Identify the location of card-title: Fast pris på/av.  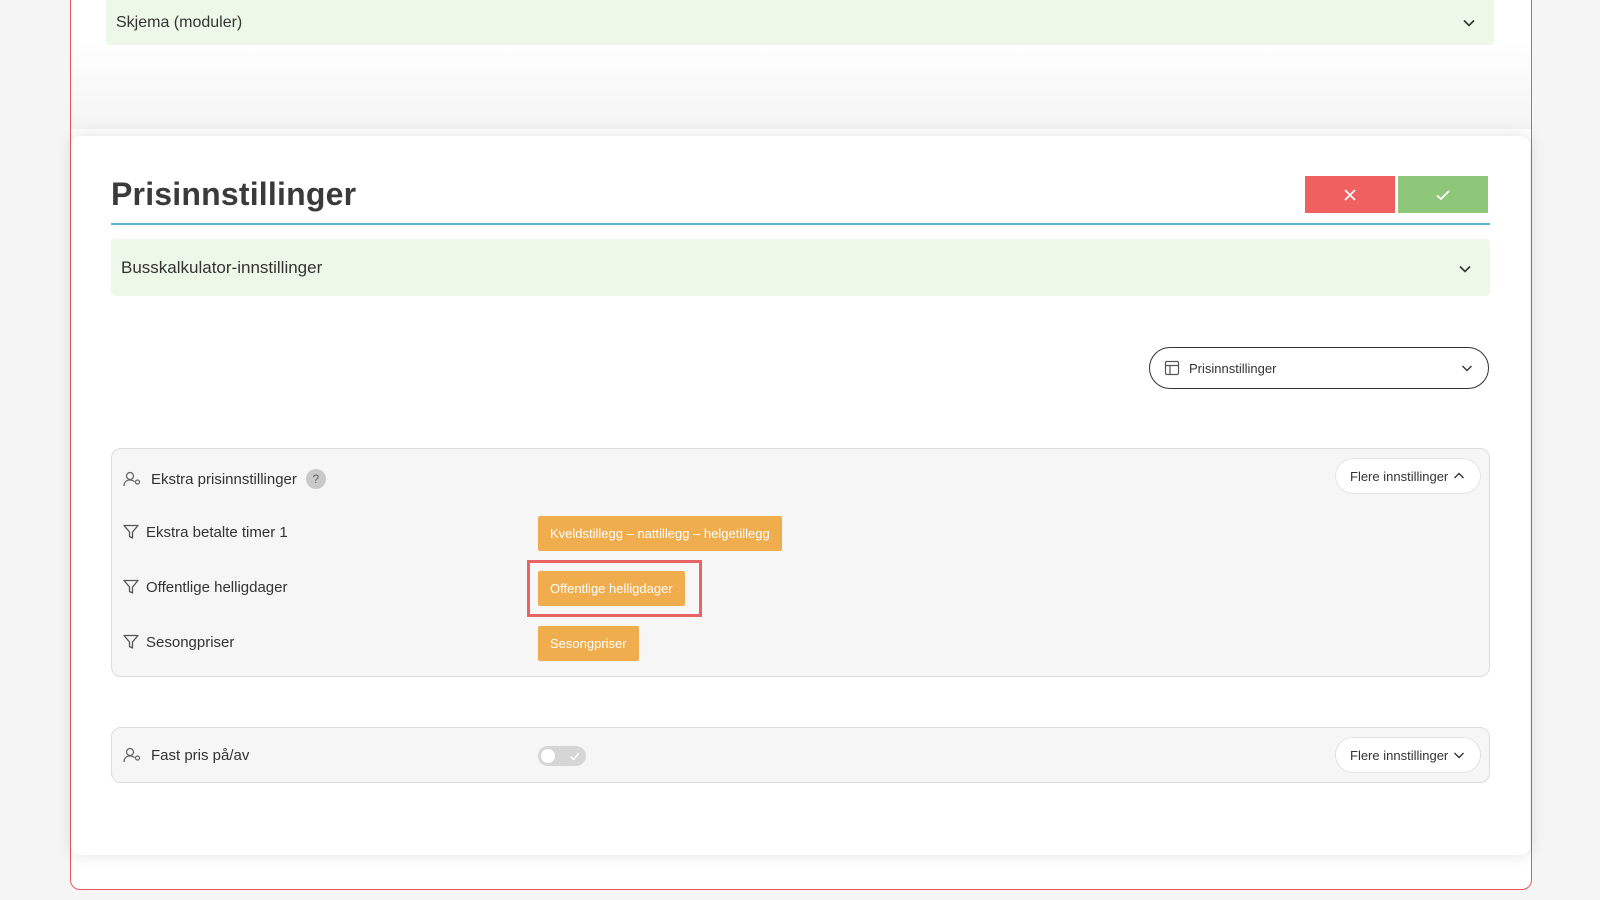
(200, 755).